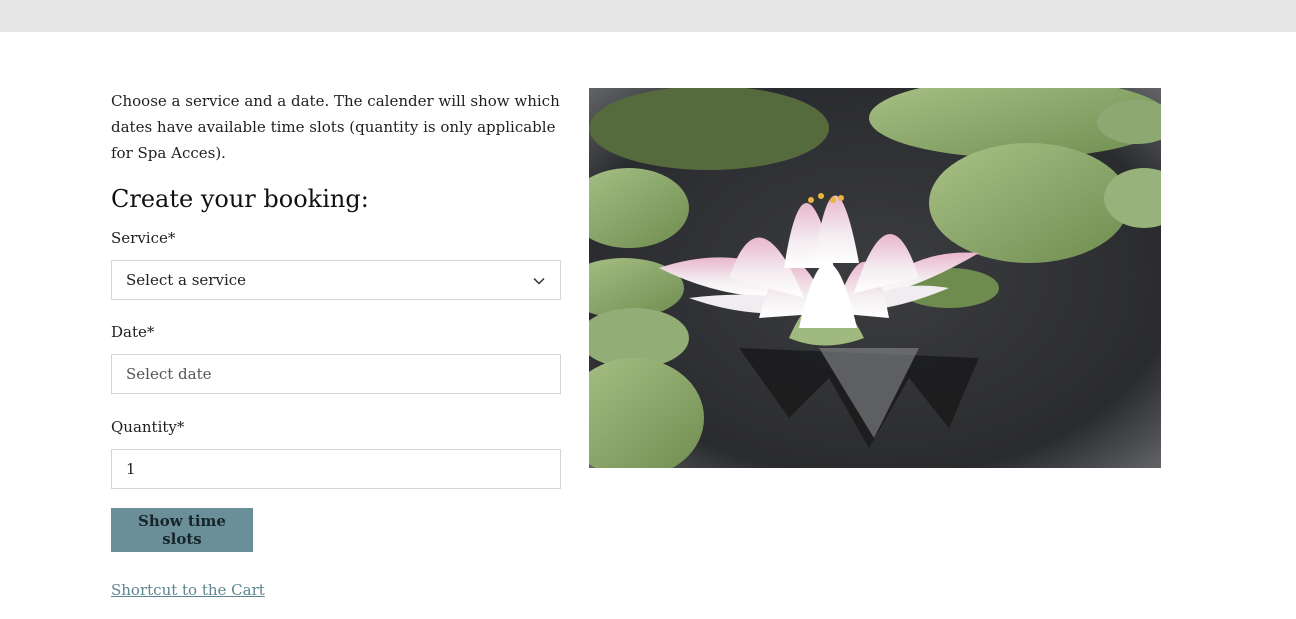 Image resolution: width=1296 pixels, height=619 pixels. Describe the element at coordinates (182, 530) in the screenshot. I see `show-time-slots-button: Show time slots` at that location.